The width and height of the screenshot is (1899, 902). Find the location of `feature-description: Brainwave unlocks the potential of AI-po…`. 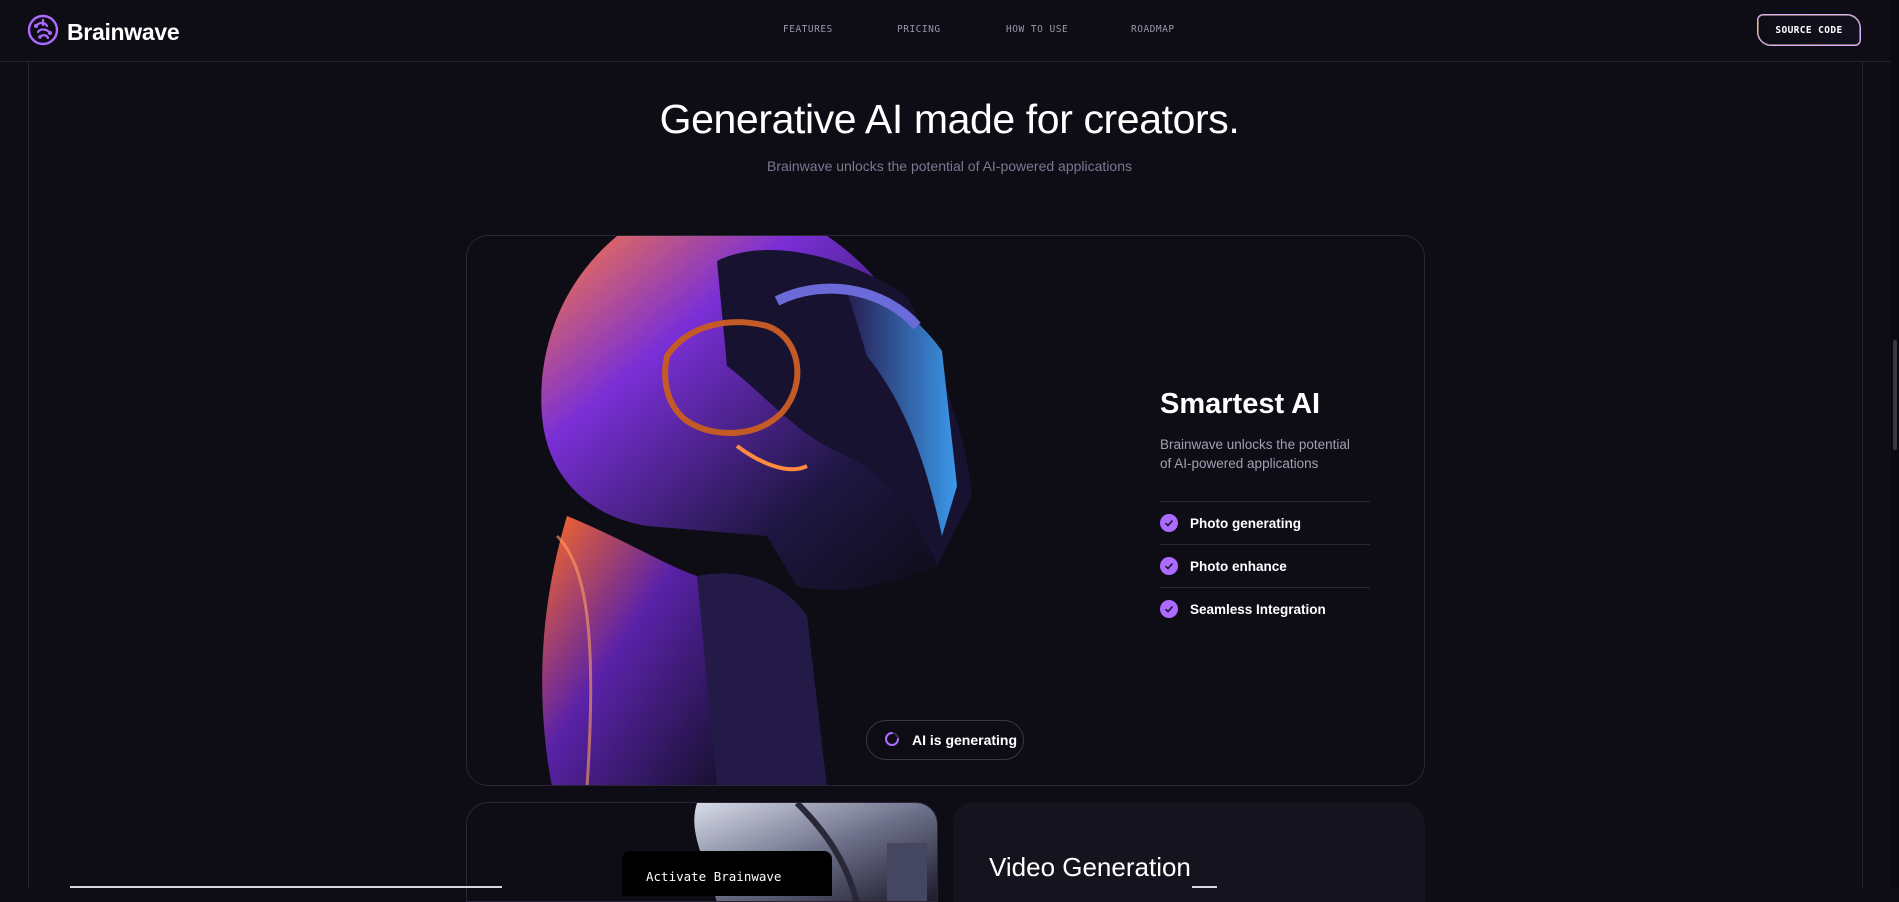

feature-description: Brainwave unlocks the potential of AI-po… is located at coordinates (1255, 454).